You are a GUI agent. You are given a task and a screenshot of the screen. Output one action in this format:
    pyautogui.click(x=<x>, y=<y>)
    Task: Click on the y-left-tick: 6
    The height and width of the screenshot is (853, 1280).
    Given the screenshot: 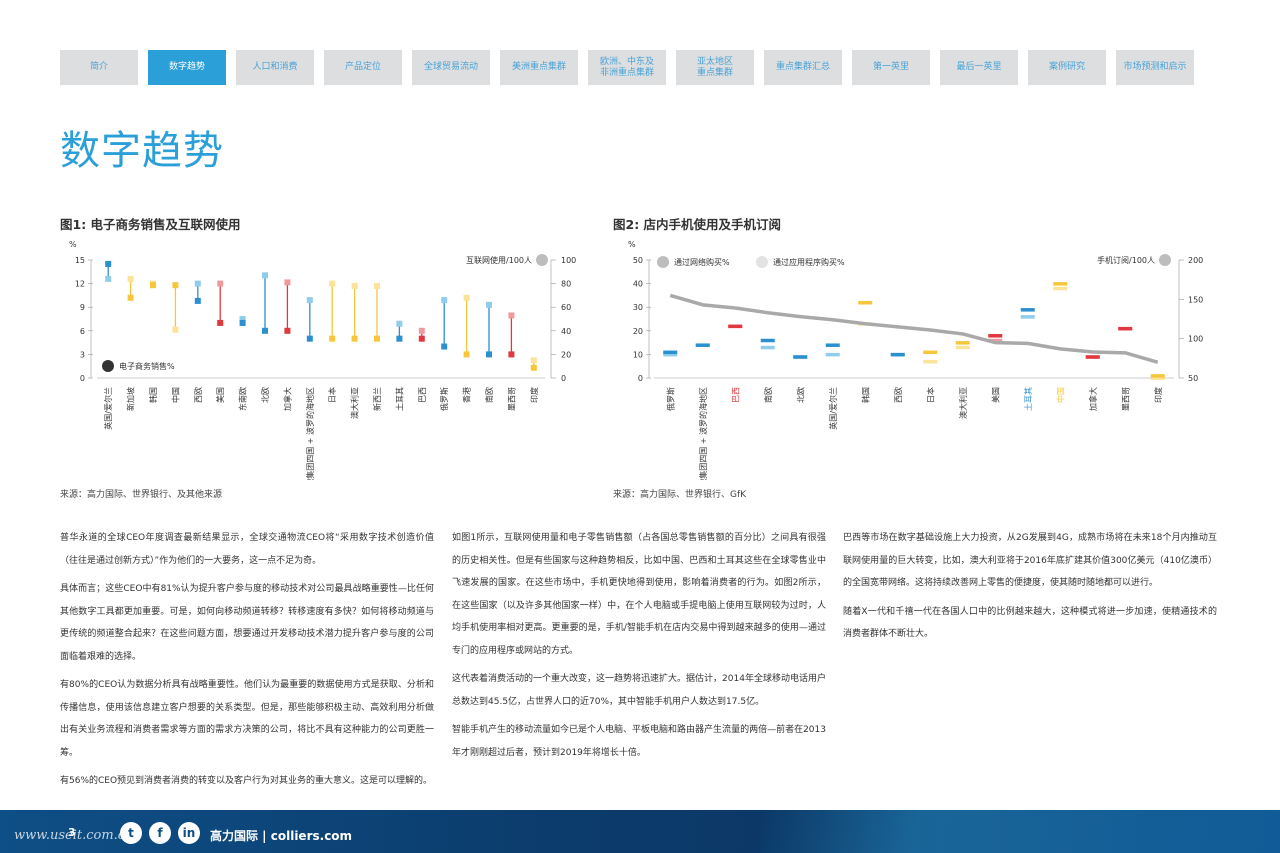 What is the action you would take?
    pyautogui.click(x=82, y=331)
    